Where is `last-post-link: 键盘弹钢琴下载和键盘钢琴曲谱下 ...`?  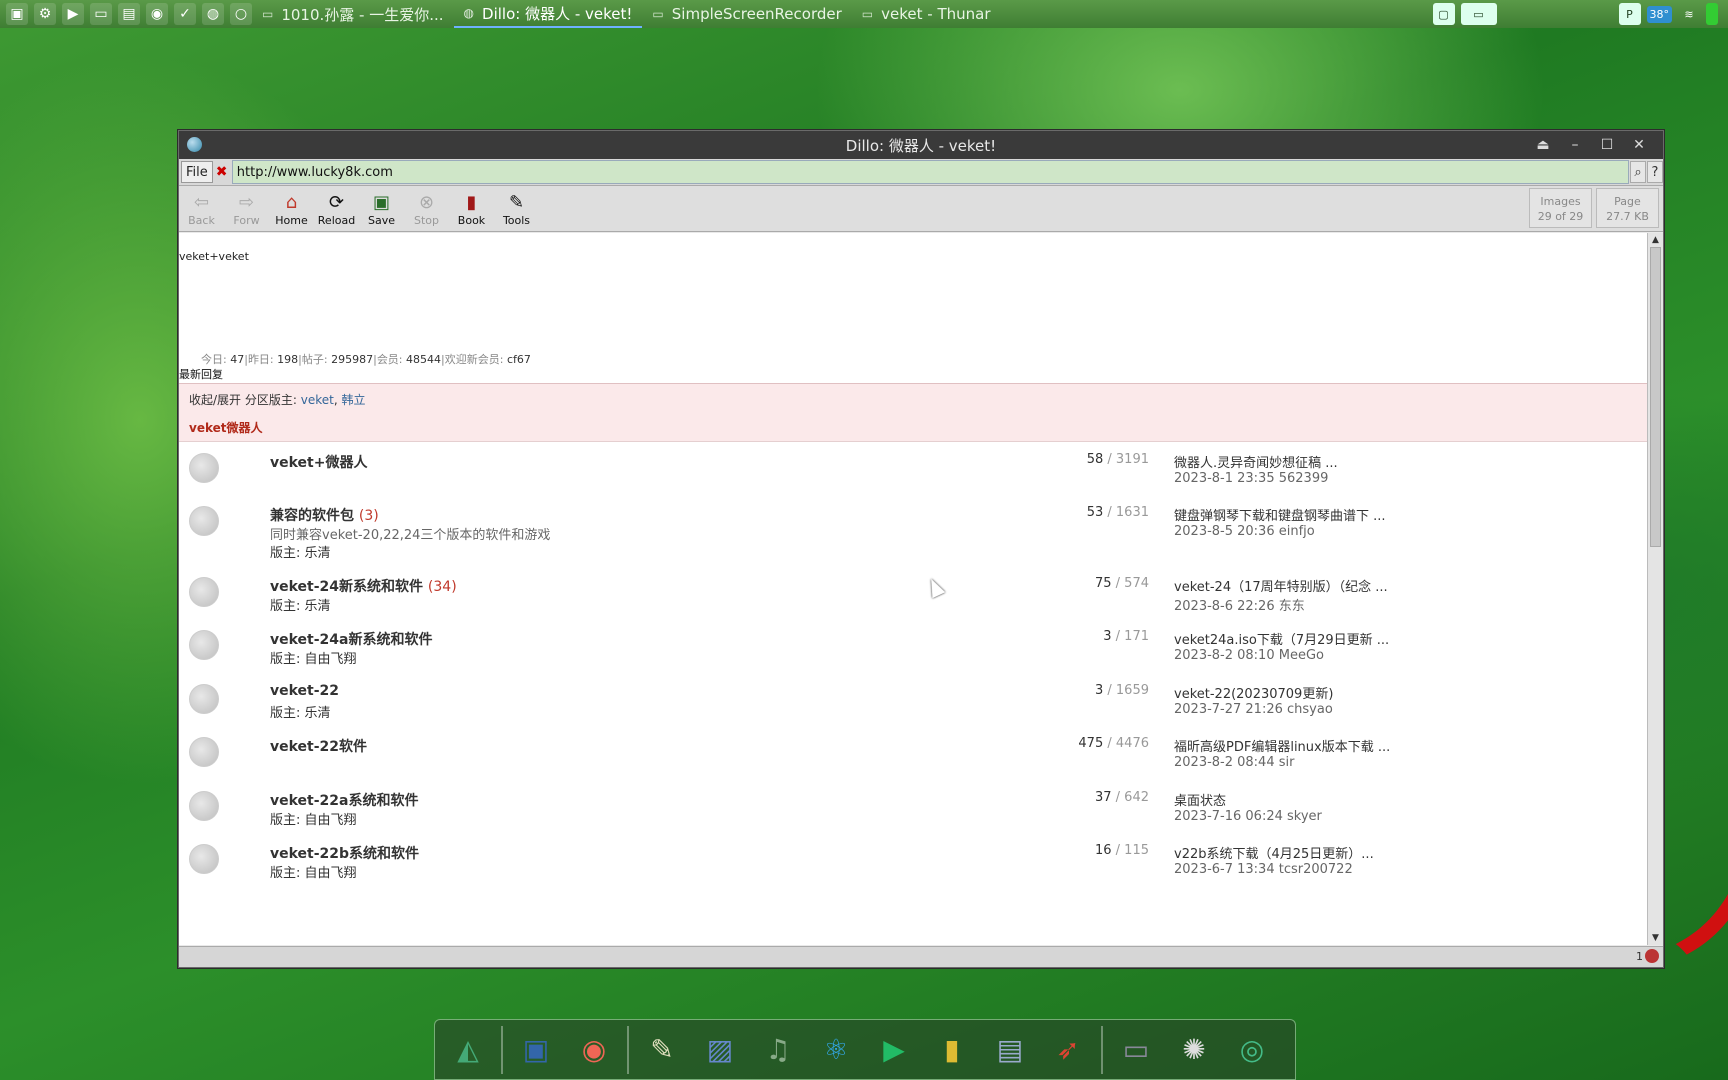
last-post-link: 键盘弹钢琴下载和键盘钢琴曲谱下 ... is located at coordinates (1280, 514).